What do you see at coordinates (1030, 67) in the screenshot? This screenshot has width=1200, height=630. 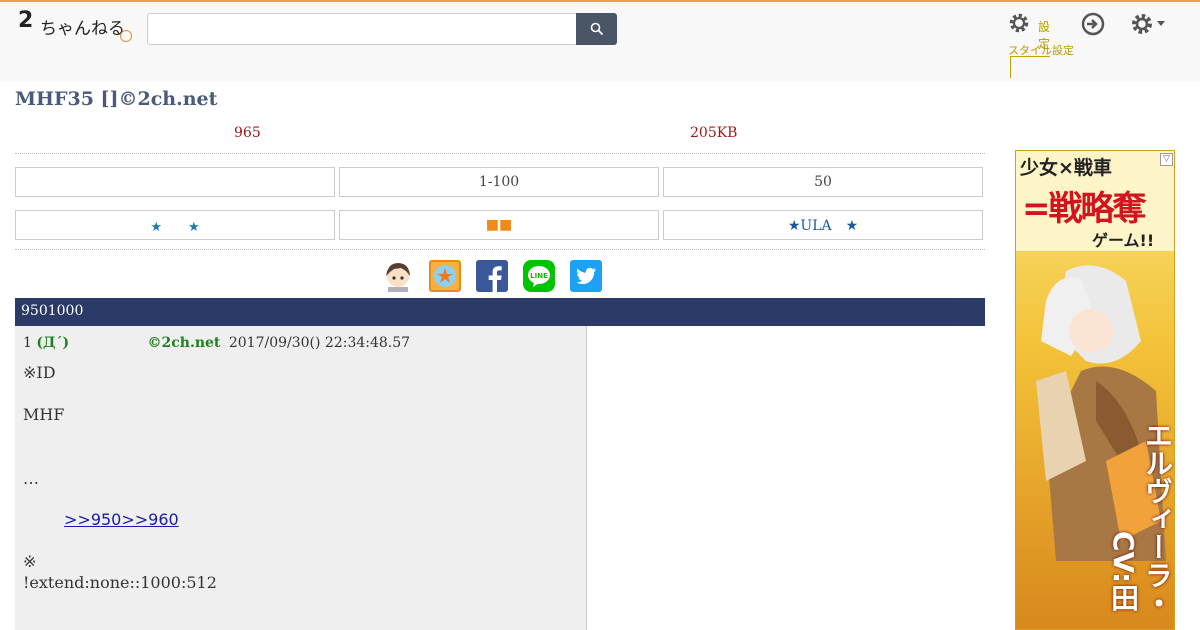 I see `settings-bracket` at bounding box center [1030, 67].